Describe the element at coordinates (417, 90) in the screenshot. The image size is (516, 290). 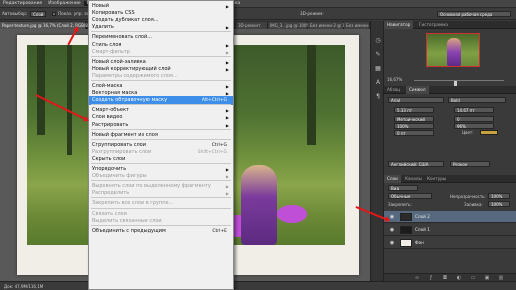
I see `tab-character: Символ` at that location.